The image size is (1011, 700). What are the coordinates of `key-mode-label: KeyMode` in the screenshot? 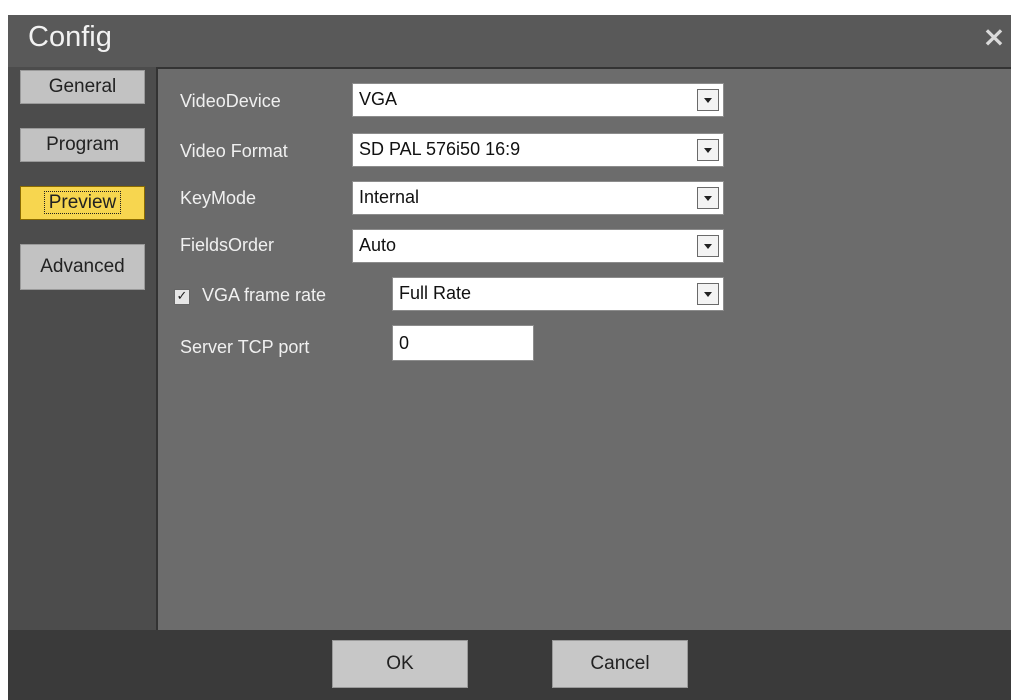 It's located at (218, 198).